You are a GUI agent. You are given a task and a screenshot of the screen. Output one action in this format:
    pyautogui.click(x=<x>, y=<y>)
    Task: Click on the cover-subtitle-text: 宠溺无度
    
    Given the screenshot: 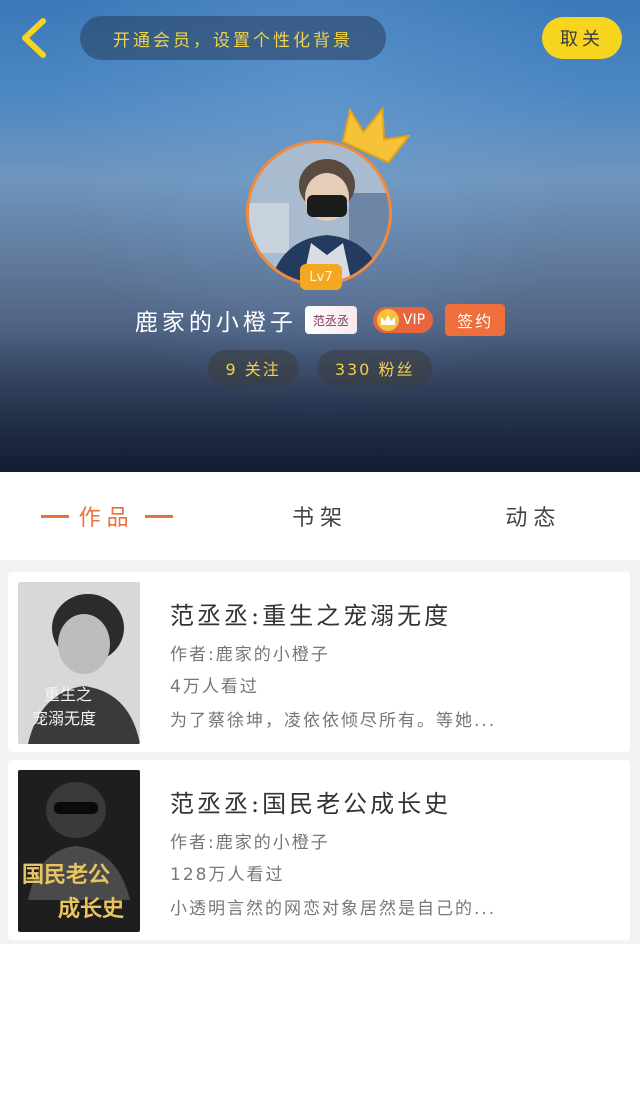 What is the action you would take?
    pyautogui.click(x=64, y=718)
    